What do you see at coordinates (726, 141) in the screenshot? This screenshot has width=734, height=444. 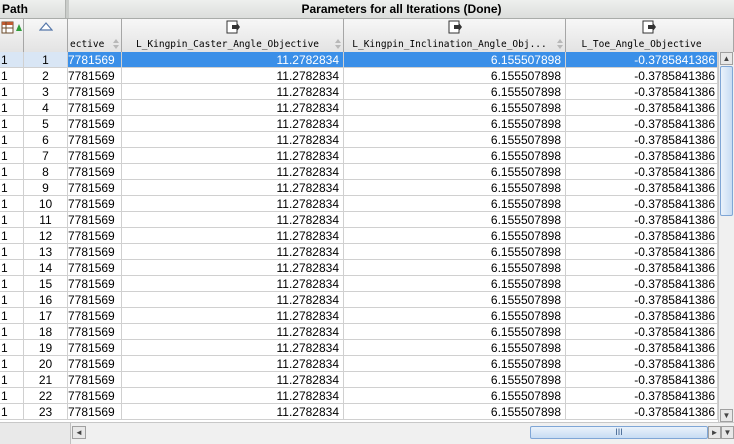 I see `vertical-scroll-thumb` at bounding box center [726, 141].